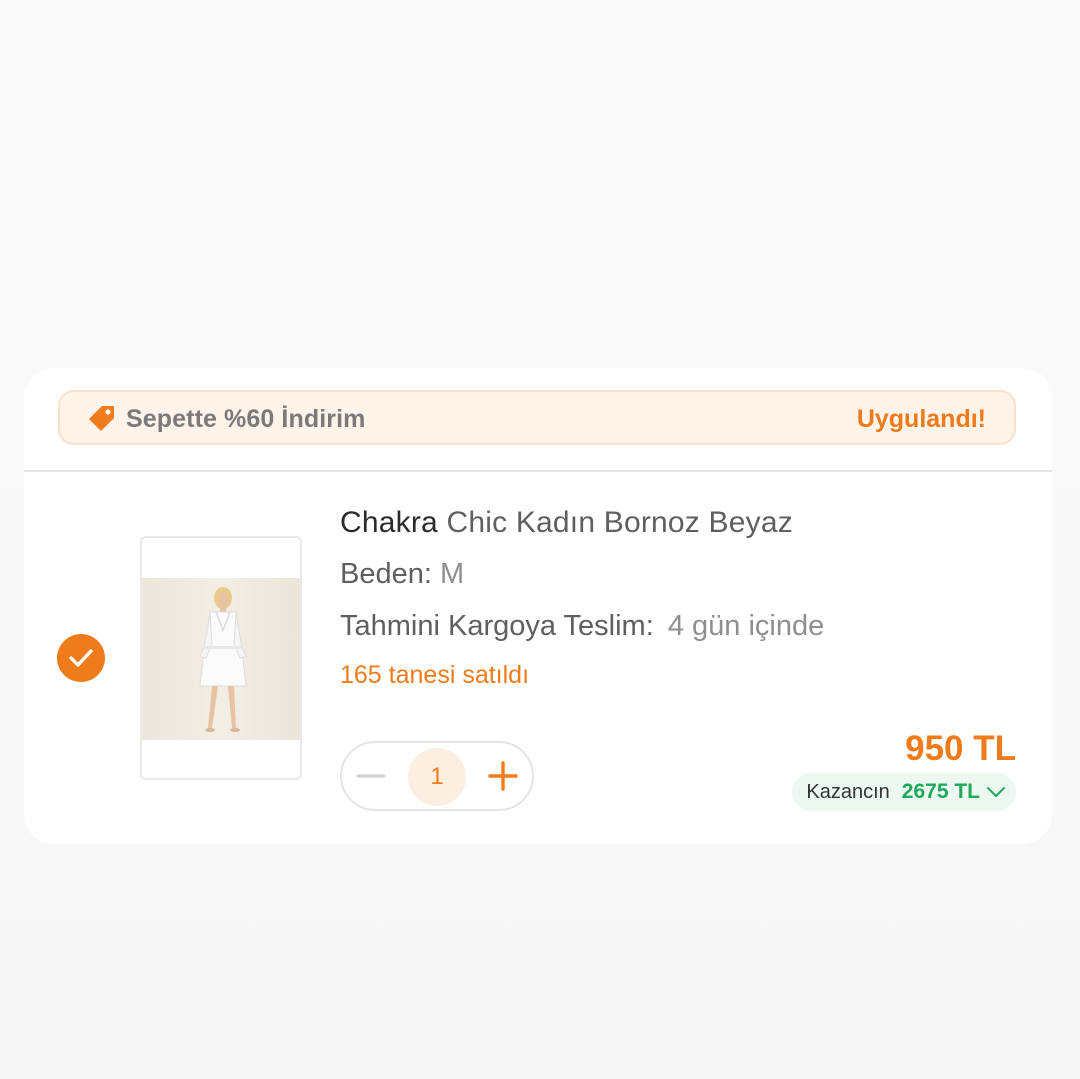 This screenshot has height=1079, width=1080. Describe the element at coordinates (389, 522) in the screenshot. I see `product-brand: Chakra` at that location.